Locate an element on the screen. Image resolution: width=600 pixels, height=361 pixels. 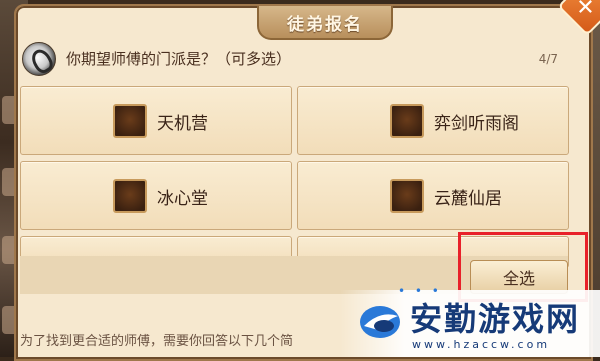
question-icon is located at coordinates (39, 59).